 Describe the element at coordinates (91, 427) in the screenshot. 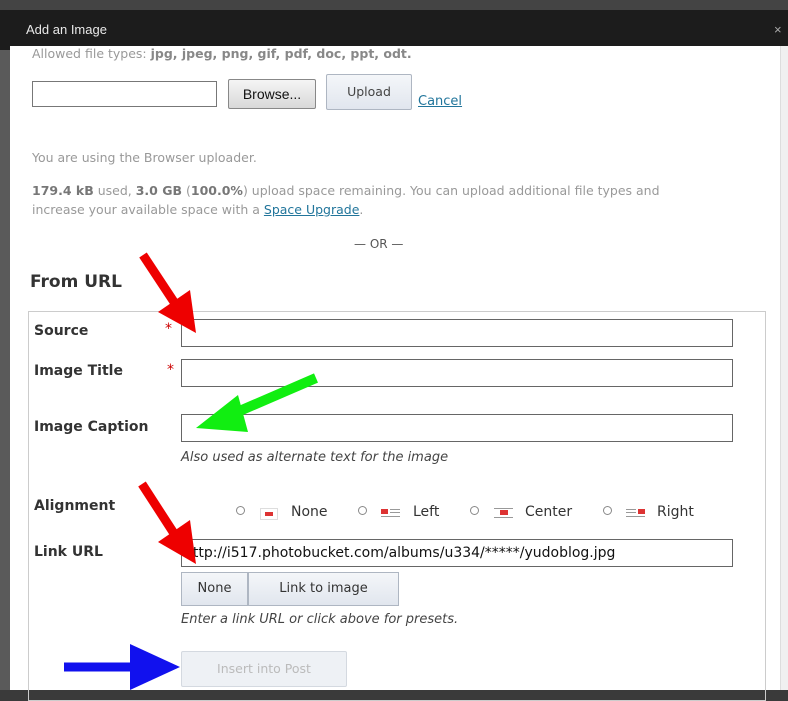

I see `image-caption-label: Image Caption` at that location.